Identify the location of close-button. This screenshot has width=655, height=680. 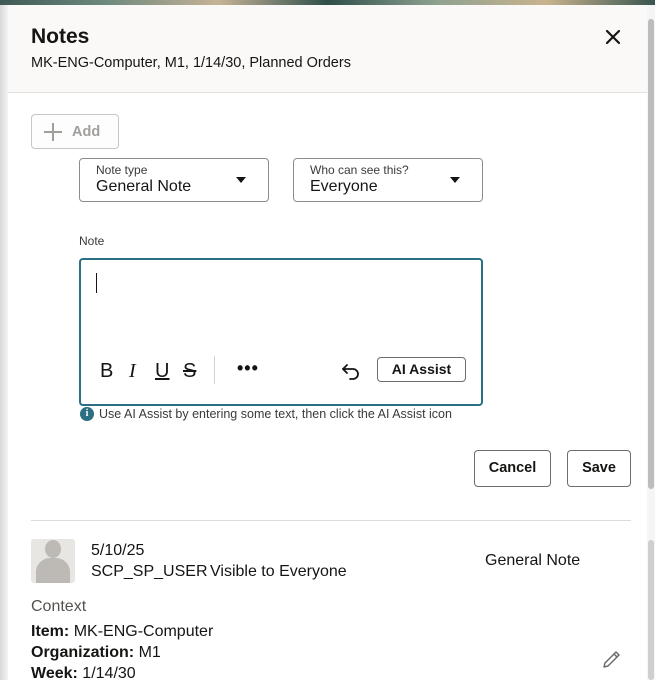
(613, 37).